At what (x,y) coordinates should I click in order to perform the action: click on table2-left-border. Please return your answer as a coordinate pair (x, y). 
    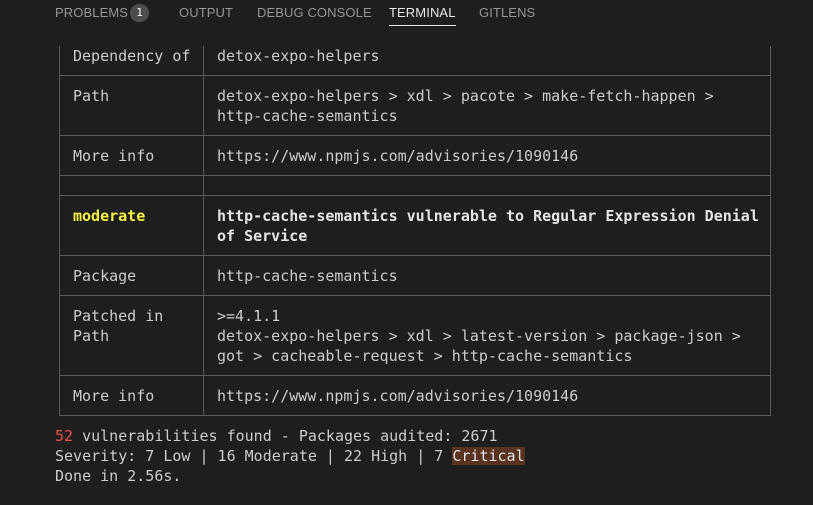
    Looking at the image, I should click on (59, 305).